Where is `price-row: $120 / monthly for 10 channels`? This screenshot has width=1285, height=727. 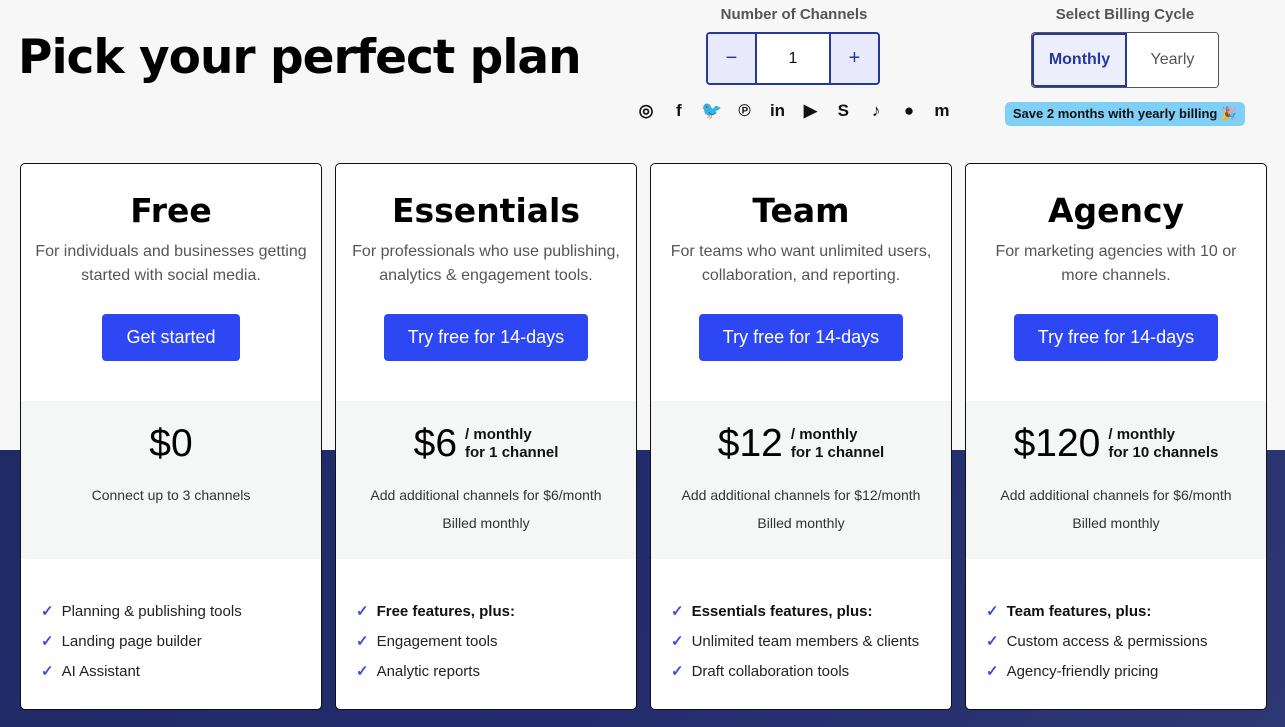
price-row: $120 / monthly for 10 channels is located at coordinates (1116, 444).